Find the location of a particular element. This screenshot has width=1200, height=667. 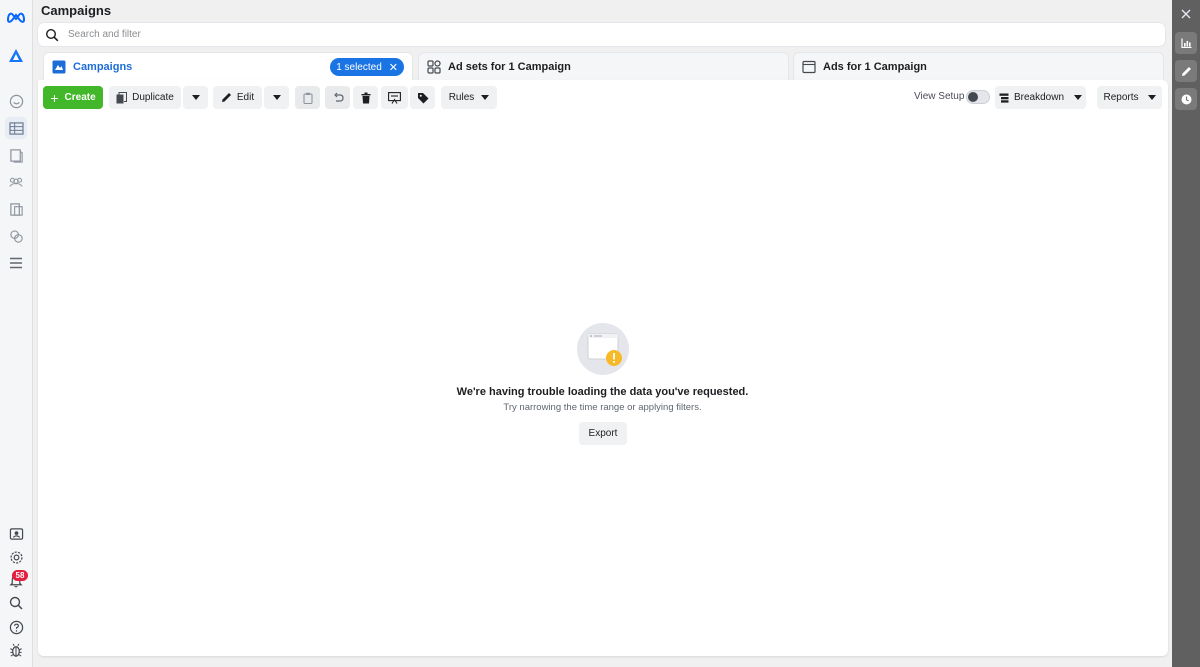

export-button: Export is located at coordinates (603, 433).